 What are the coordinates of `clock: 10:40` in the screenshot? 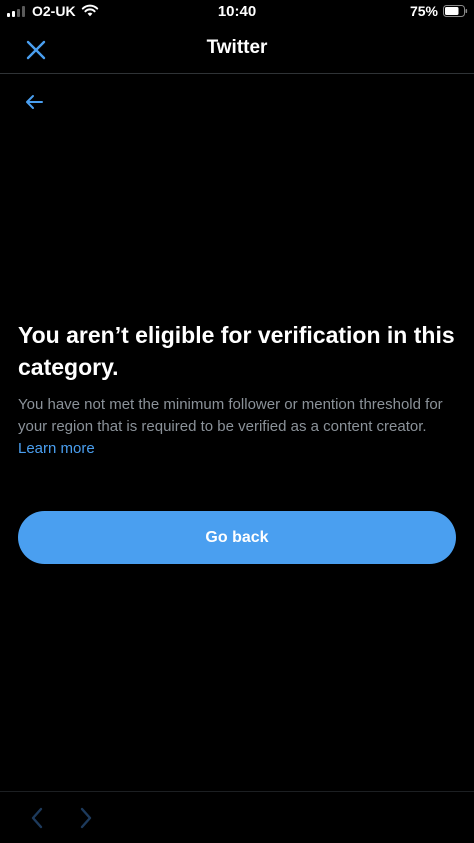 It's located at (237, 11).